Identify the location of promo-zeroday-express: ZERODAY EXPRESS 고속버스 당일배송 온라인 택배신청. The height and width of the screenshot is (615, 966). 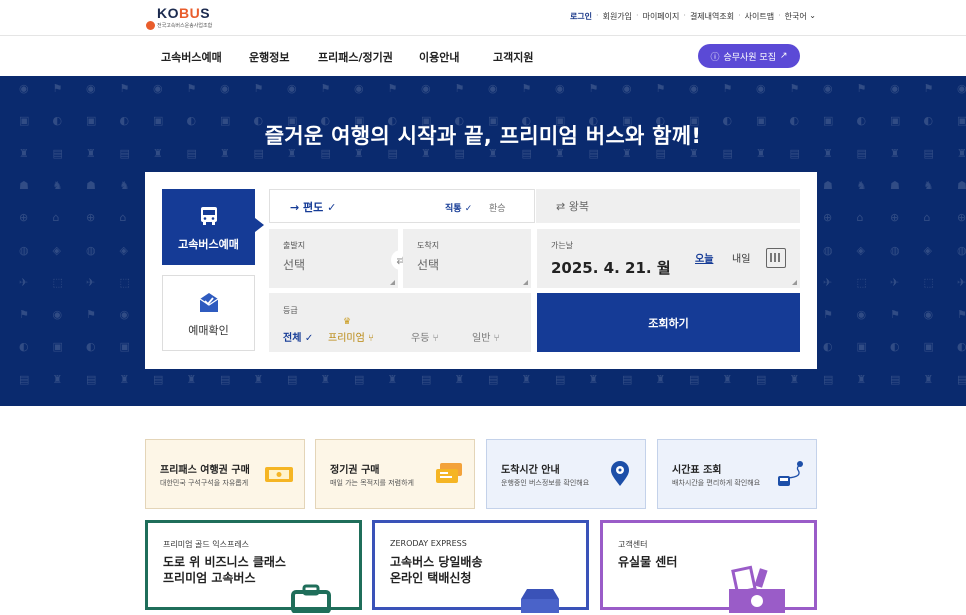
(480, 566).